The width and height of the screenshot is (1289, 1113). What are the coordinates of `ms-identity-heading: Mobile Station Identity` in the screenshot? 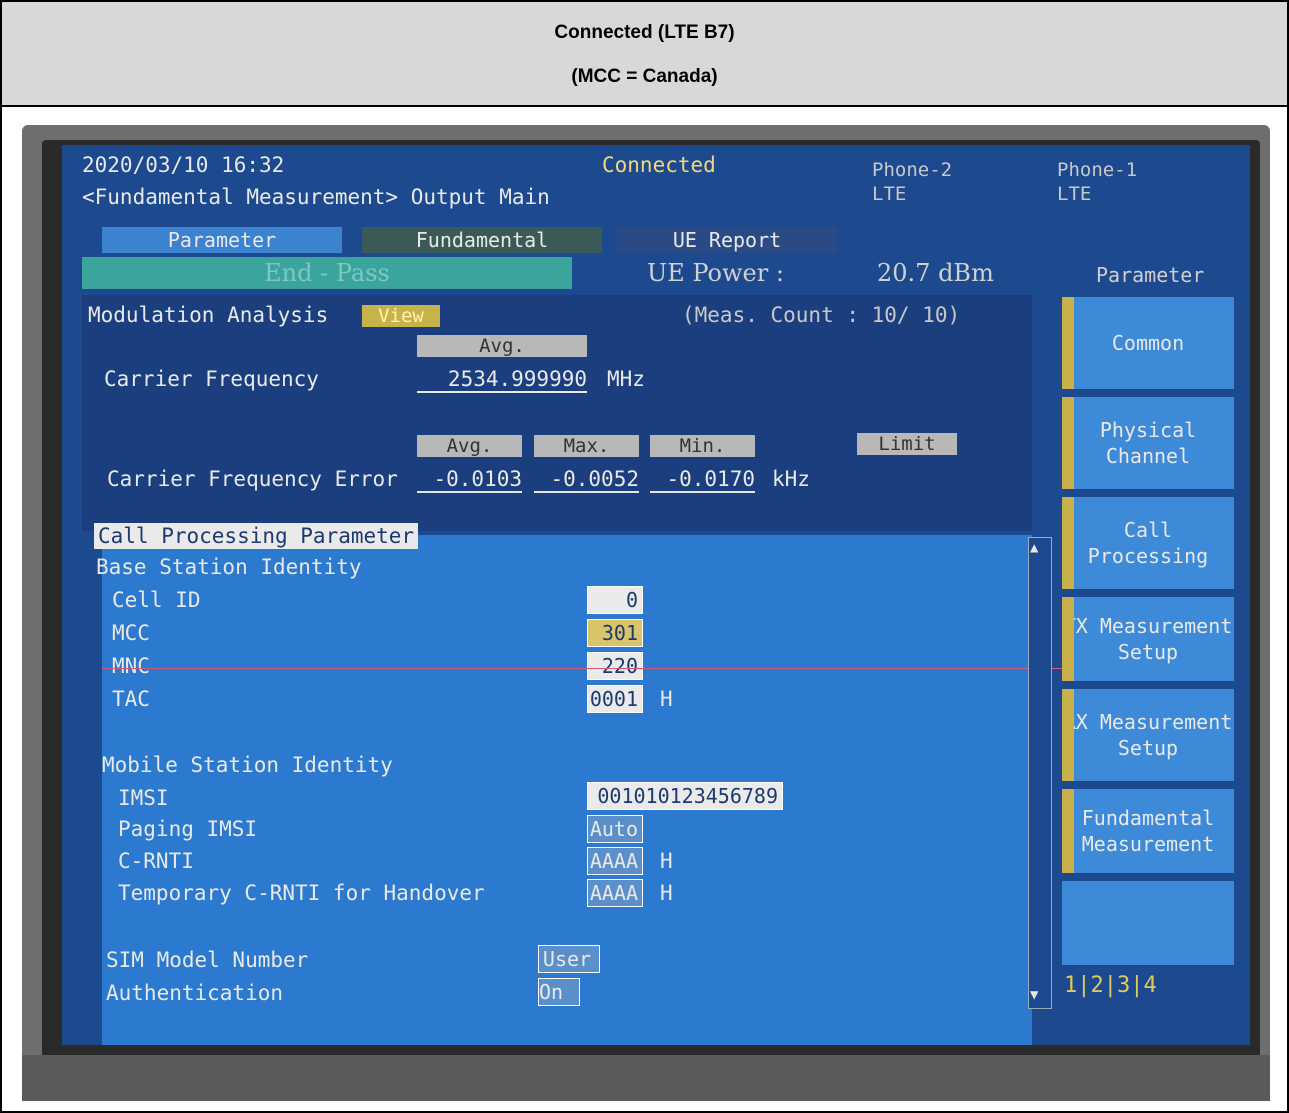 It's located at (247, 765).